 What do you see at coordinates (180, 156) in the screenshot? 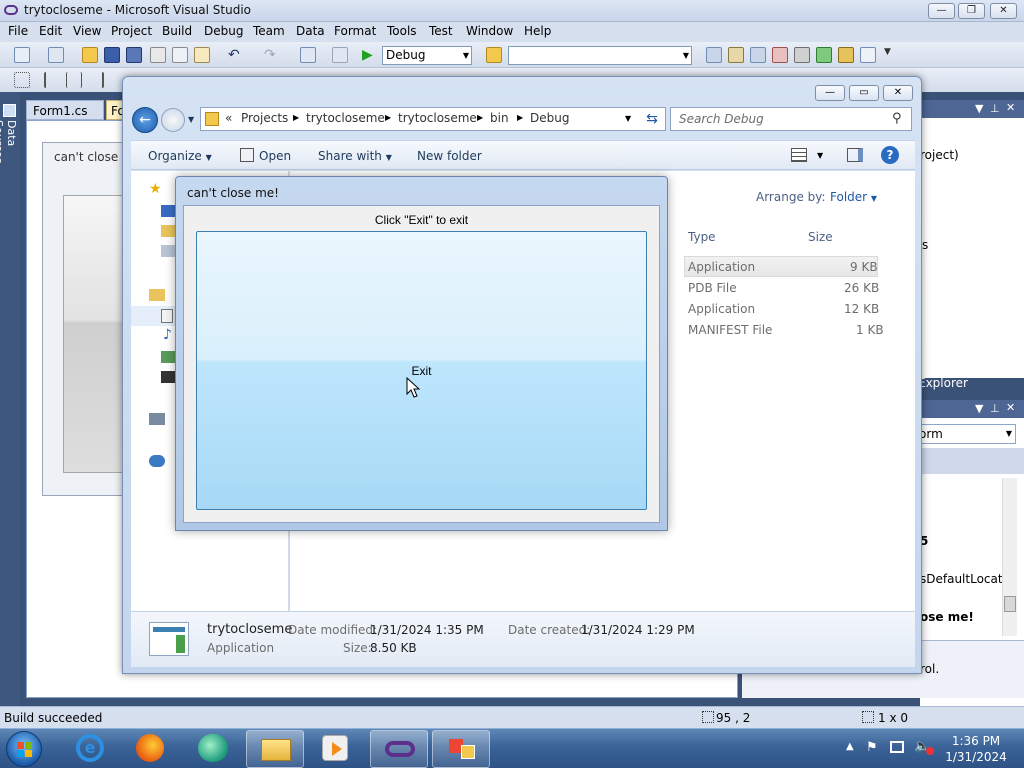
I see `organize-button: Organize ▼` at bounding box center [180, 156].